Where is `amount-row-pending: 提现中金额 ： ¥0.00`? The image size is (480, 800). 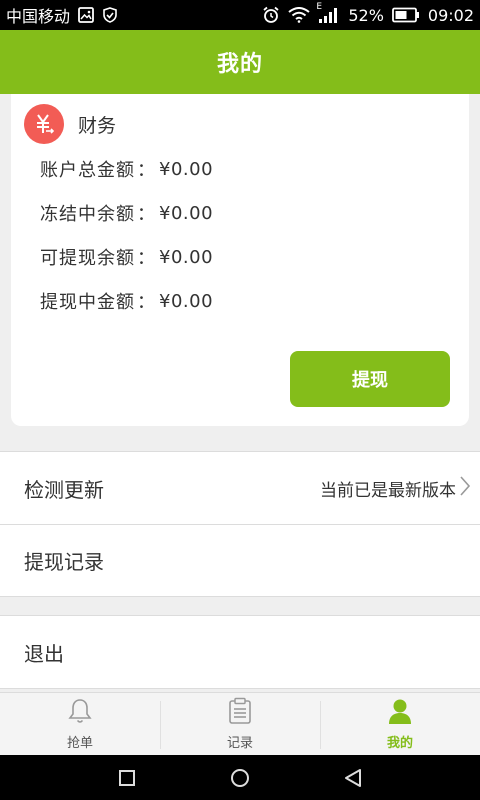 amount-row-pending: 提现中金额 ： ¥0.00 is located at coordinates (112, 301).